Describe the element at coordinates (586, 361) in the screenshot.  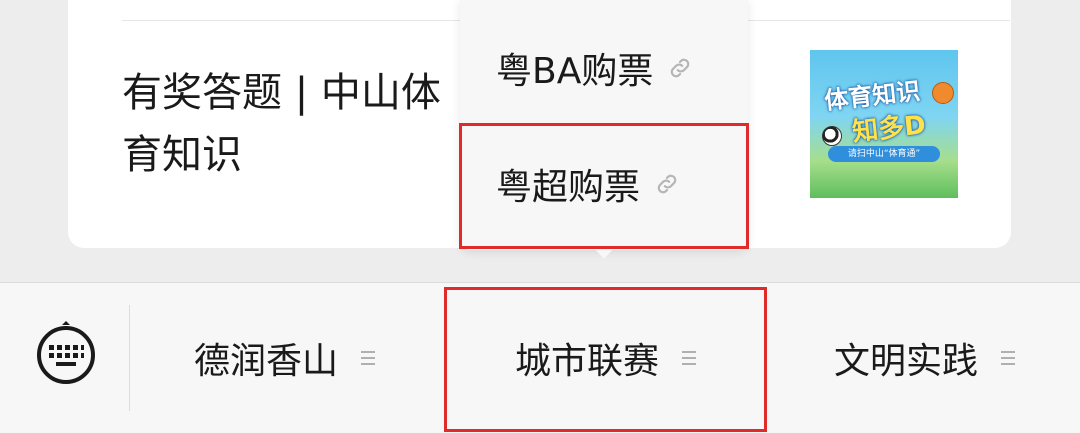
I see `tab-label: 城市联赛` at that location.